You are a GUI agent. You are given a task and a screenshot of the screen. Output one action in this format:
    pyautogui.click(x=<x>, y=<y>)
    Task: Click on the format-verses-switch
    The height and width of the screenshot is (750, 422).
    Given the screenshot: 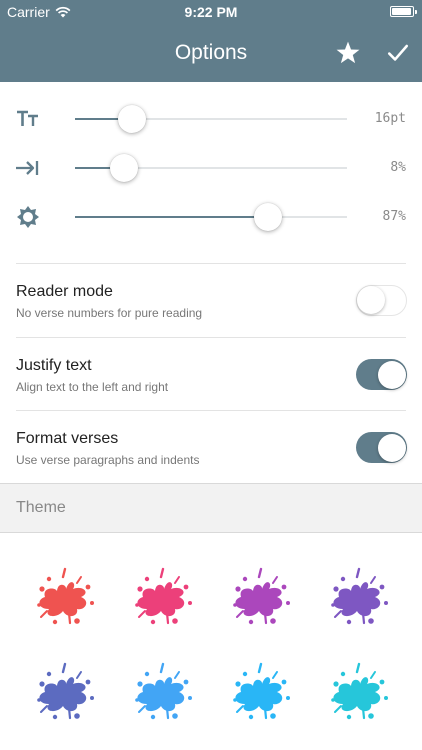 What is the action you would take?
    pyautogui.click(x=381, y=447)
    